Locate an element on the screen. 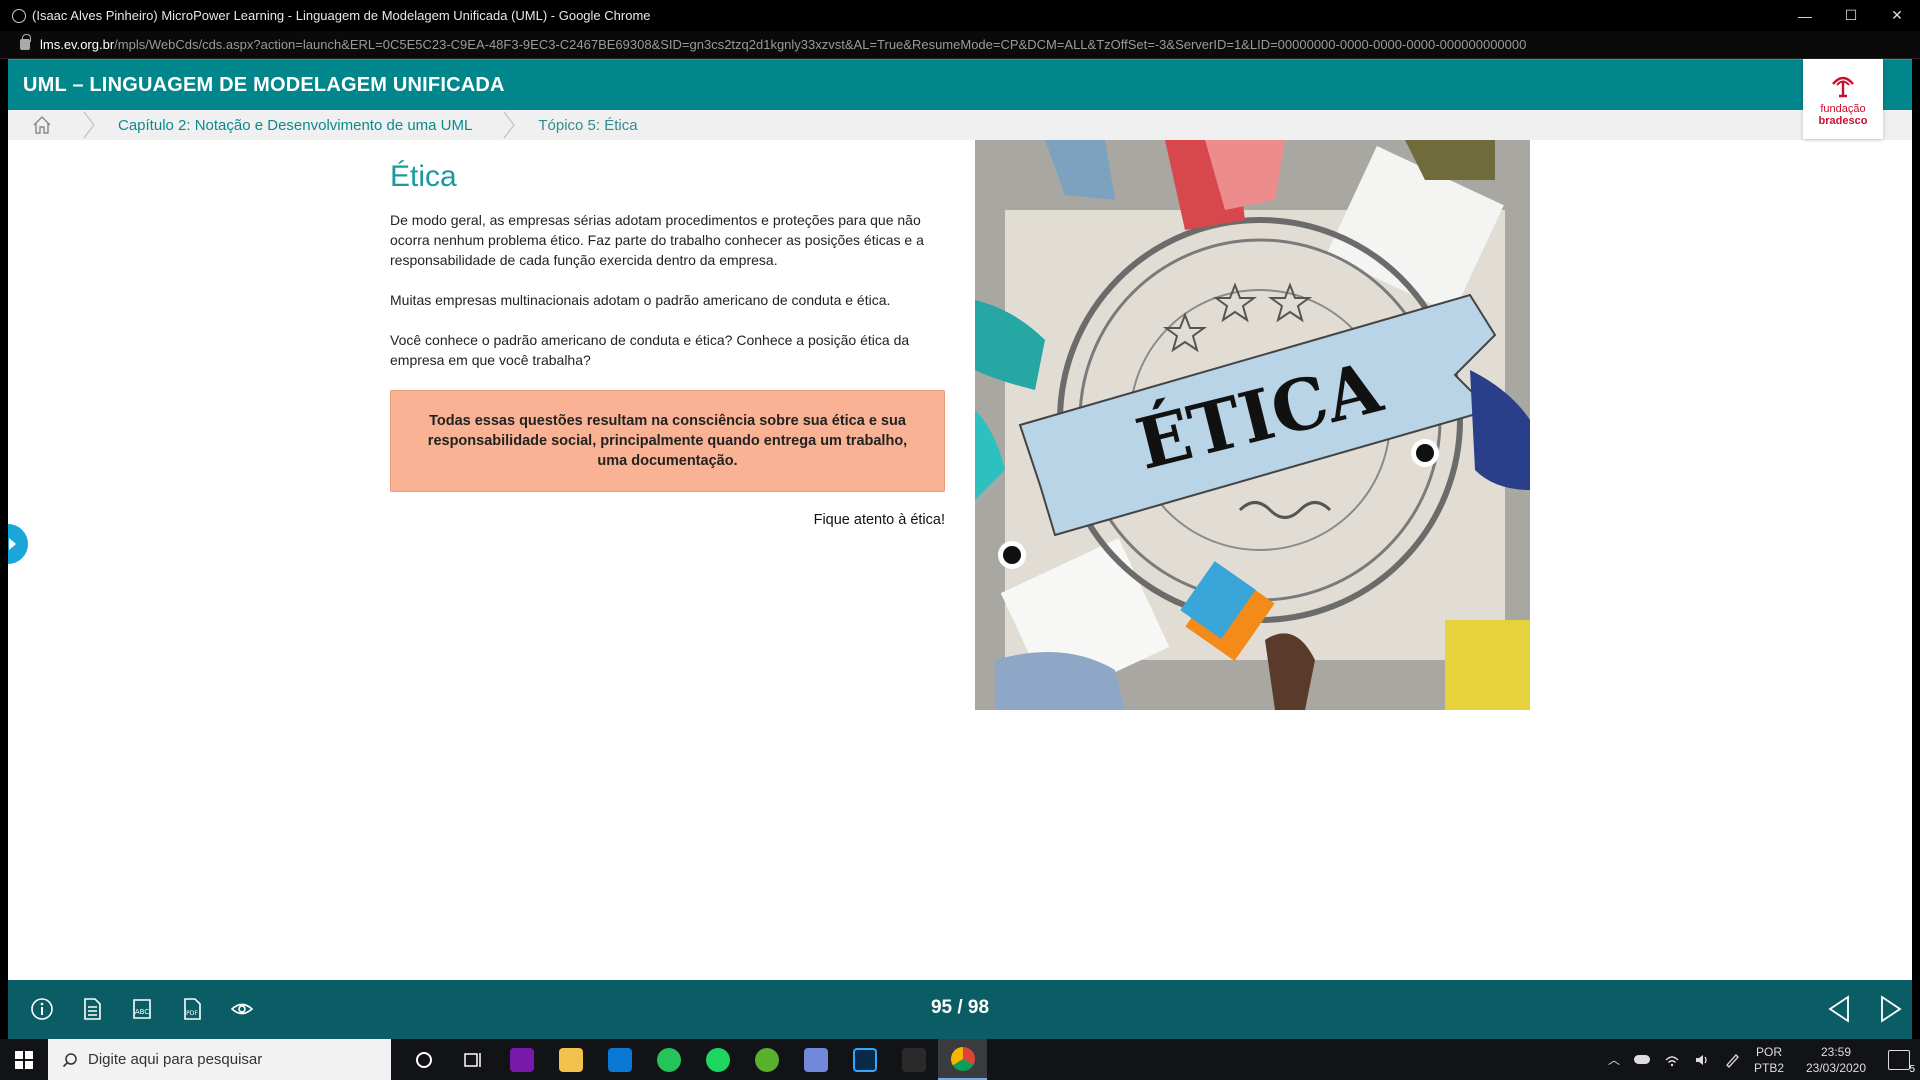 This screenshot has height=1080, width=1920. cortana-button is located at coordinates (423, 1059).